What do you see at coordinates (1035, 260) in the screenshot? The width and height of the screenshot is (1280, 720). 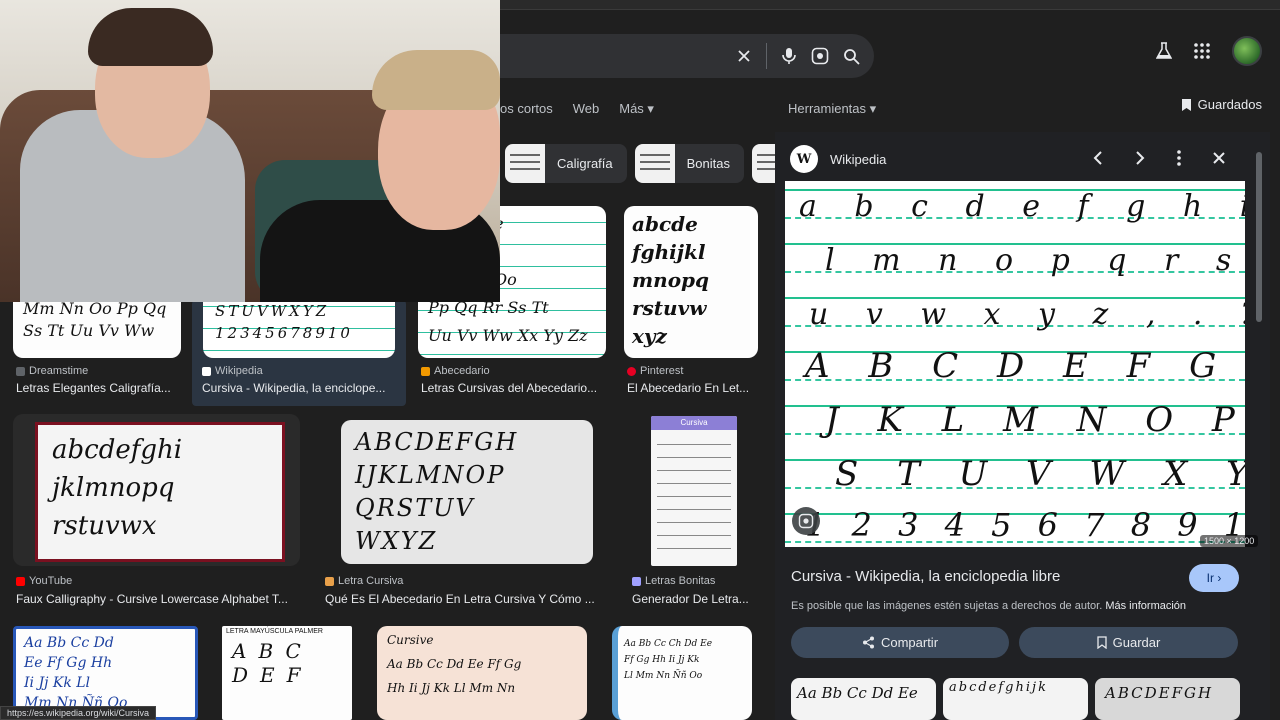 I see `cursive-row: l m n o p q r s t` at bounding box center [1035, 260].